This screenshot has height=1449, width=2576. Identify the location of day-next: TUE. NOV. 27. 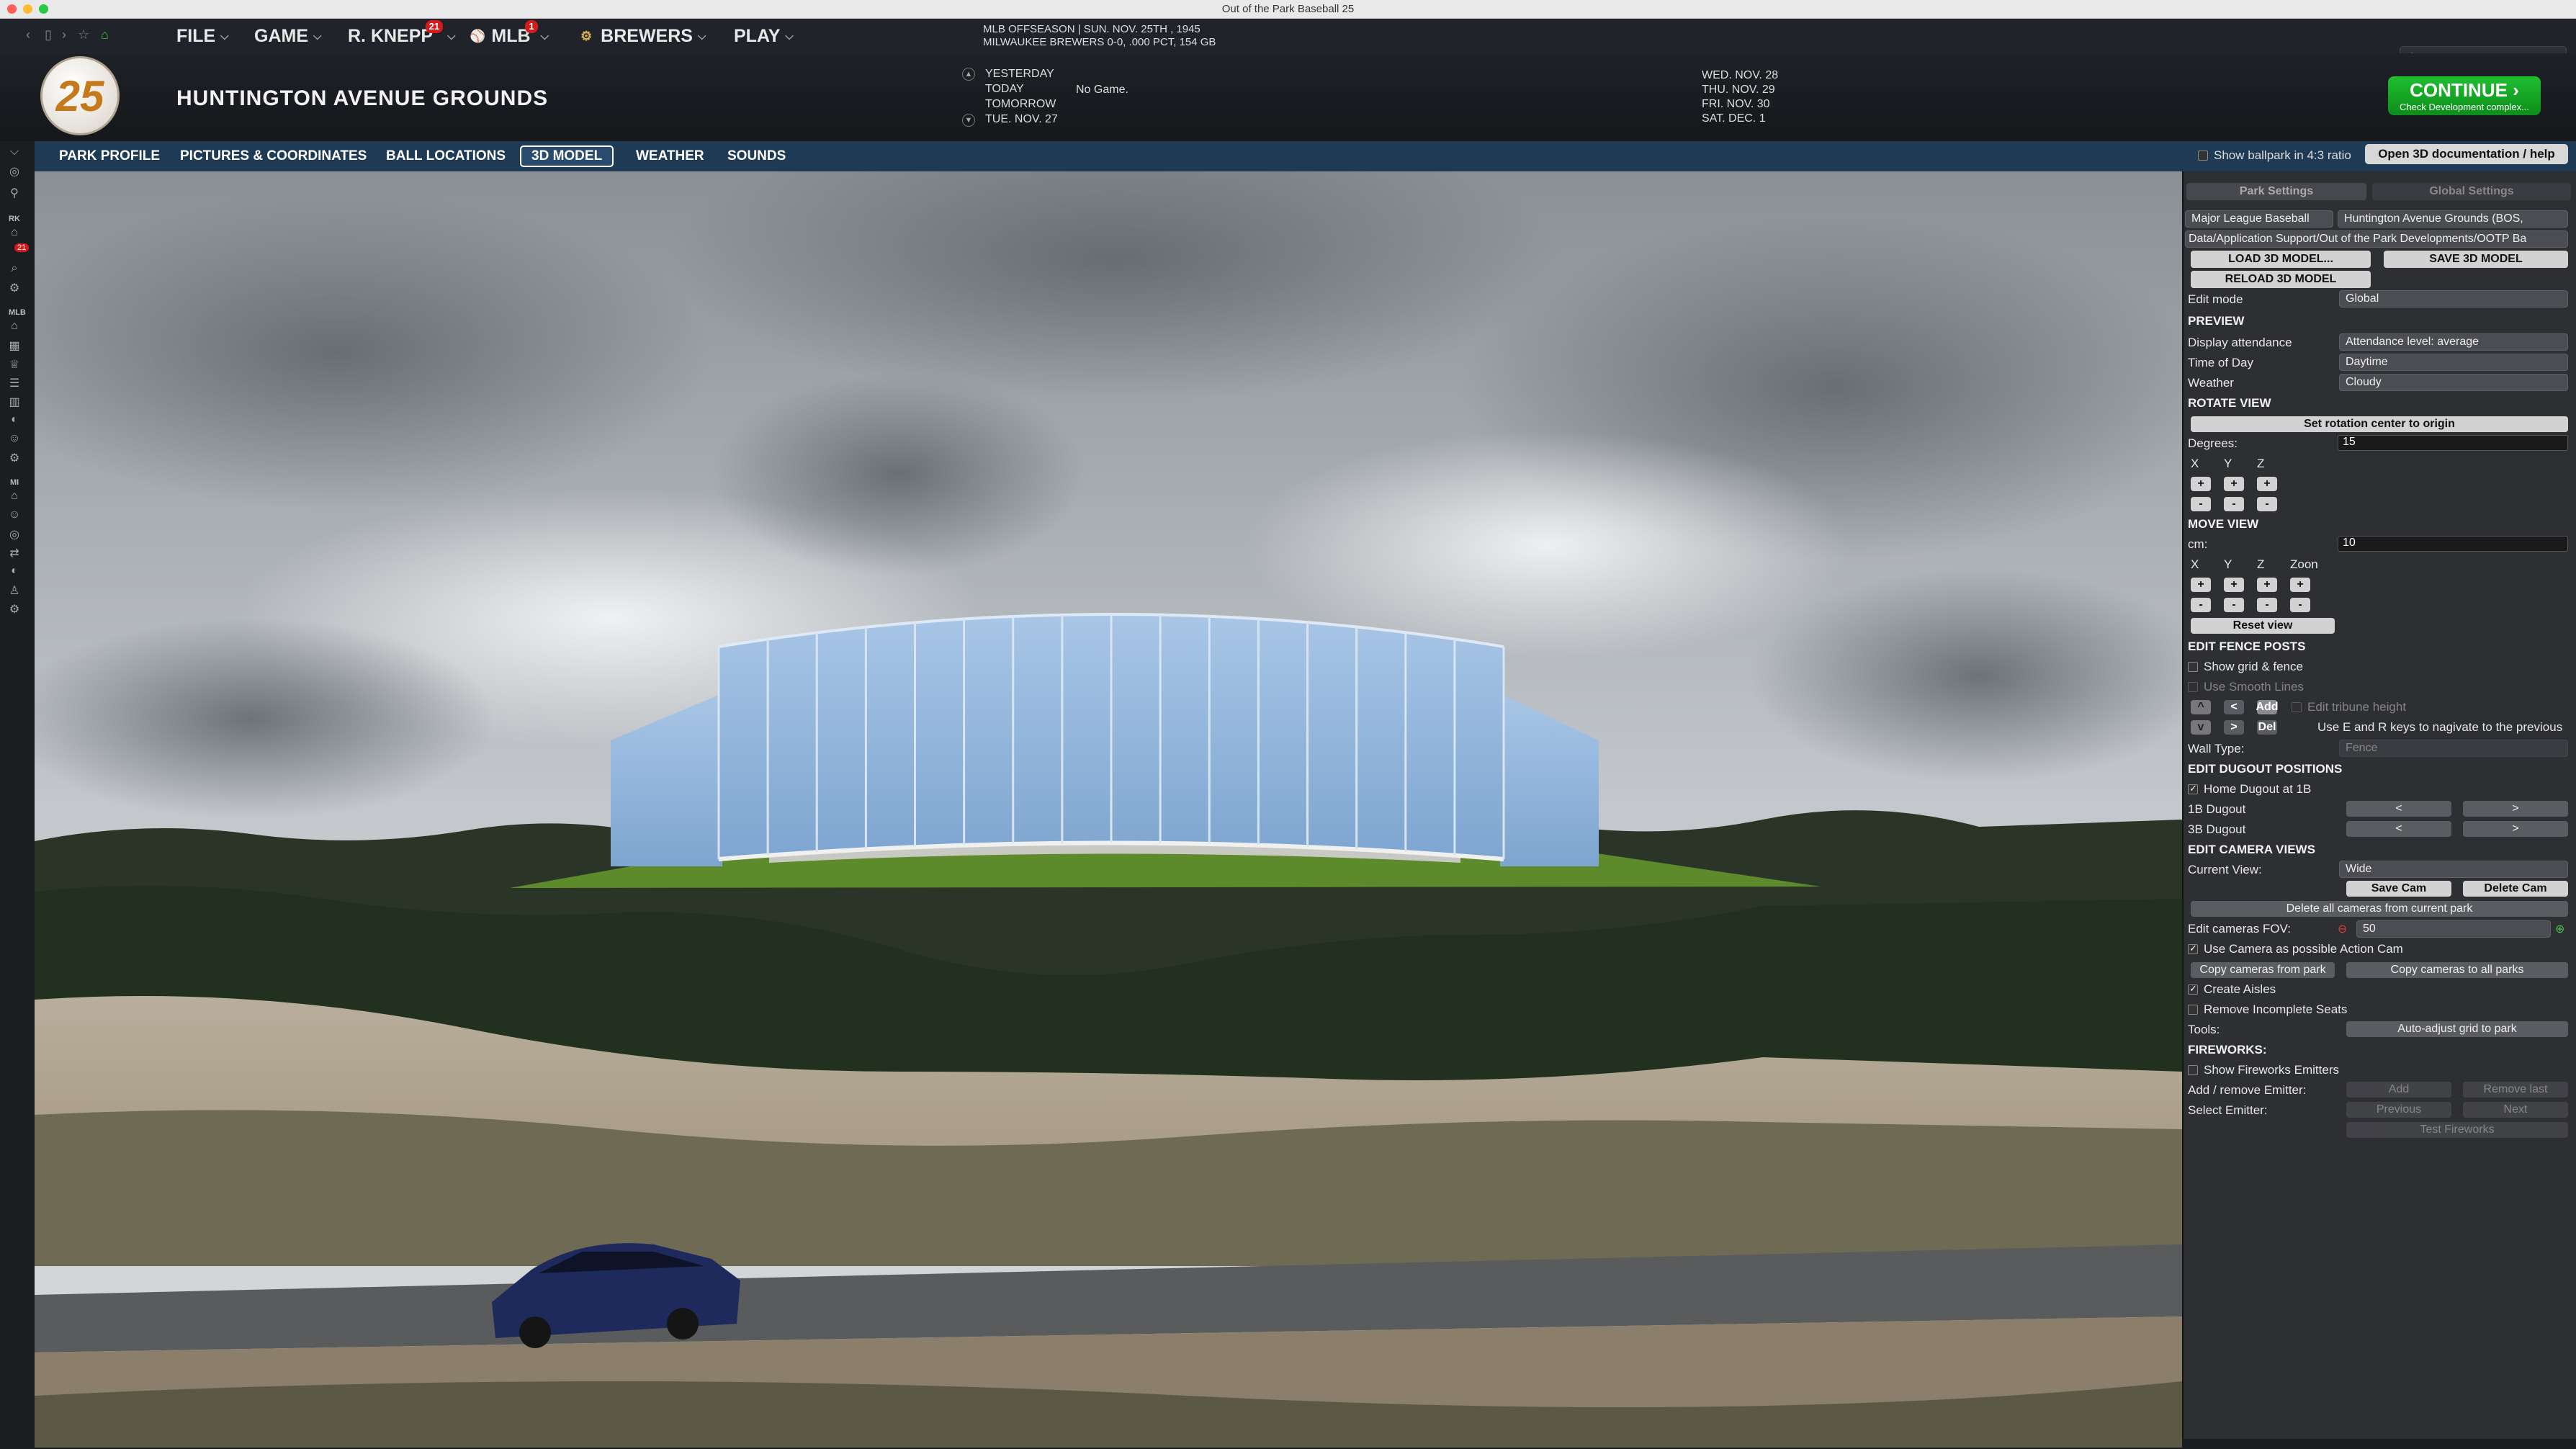
(1021, 119).